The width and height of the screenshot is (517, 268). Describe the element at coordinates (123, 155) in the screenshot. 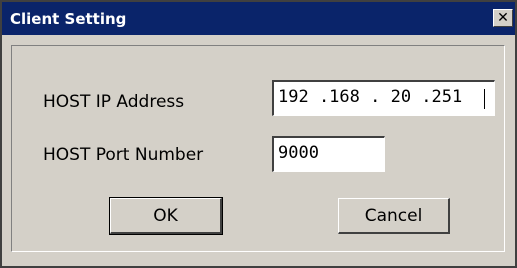

I see `host-port-label: HOST Port Number` at that location.